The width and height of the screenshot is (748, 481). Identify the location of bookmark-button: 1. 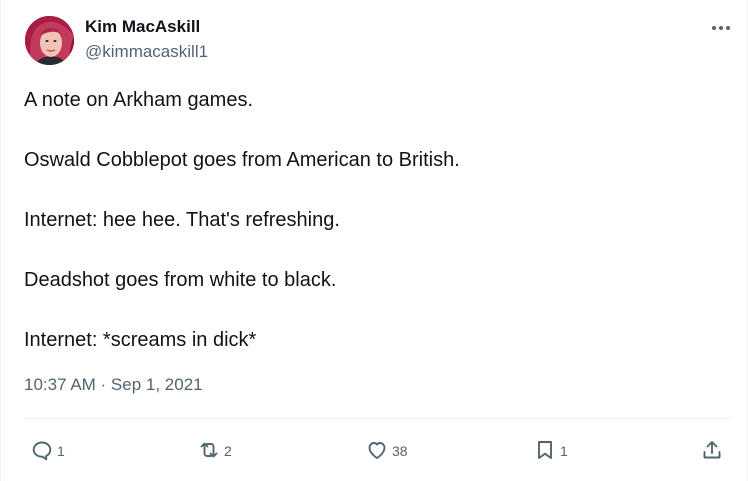
(550, 451).